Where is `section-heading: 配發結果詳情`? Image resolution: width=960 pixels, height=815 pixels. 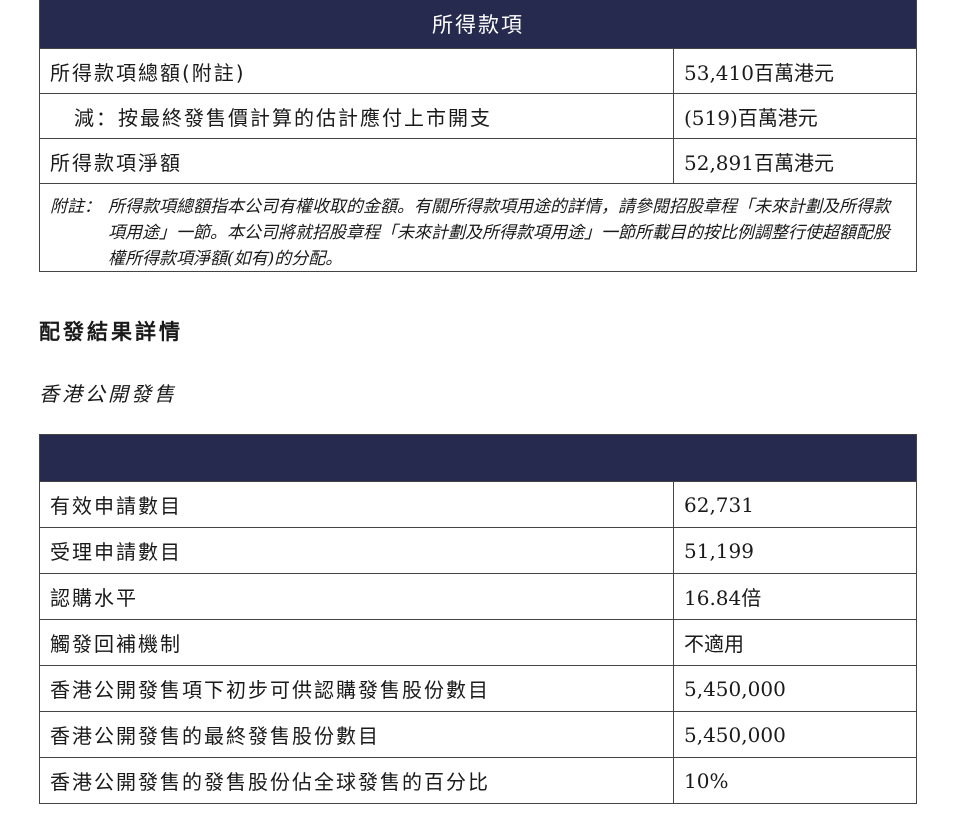
section-heading: 配發結果詳情 is located at coordinates (111, 332).